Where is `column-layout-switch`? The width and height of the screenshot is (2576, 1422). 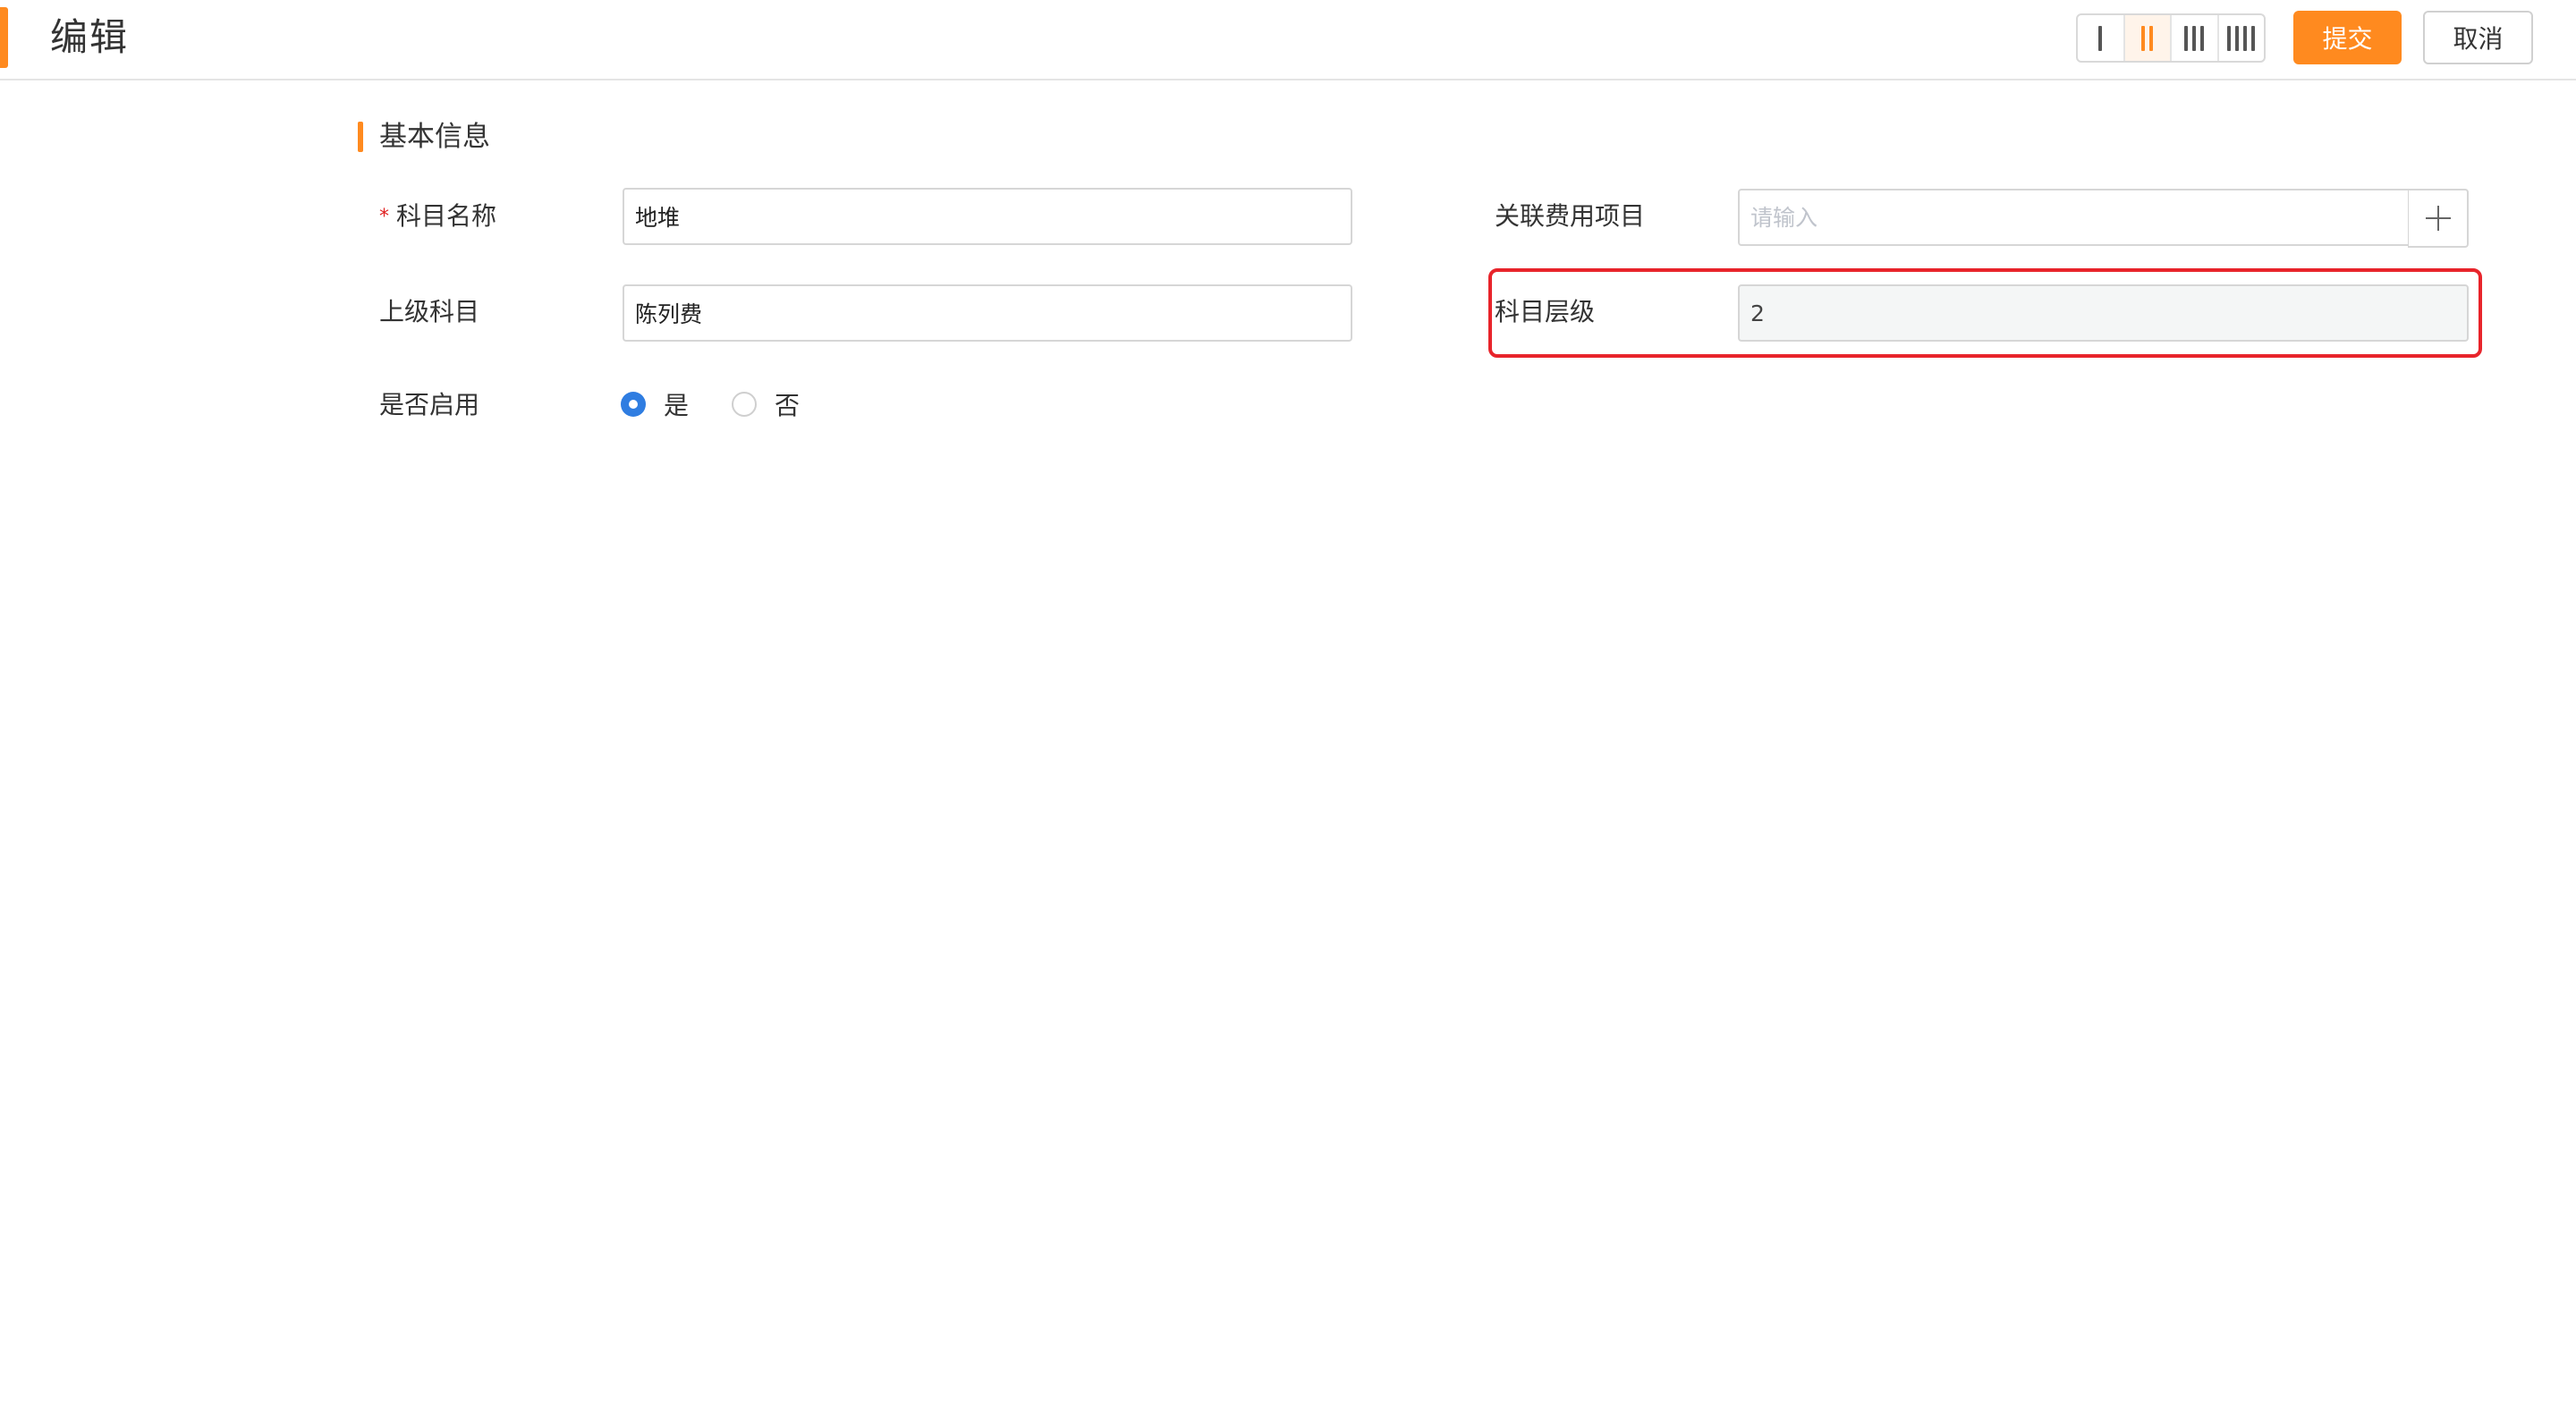 column-layout-switch is located at coordinates (2171, 38).